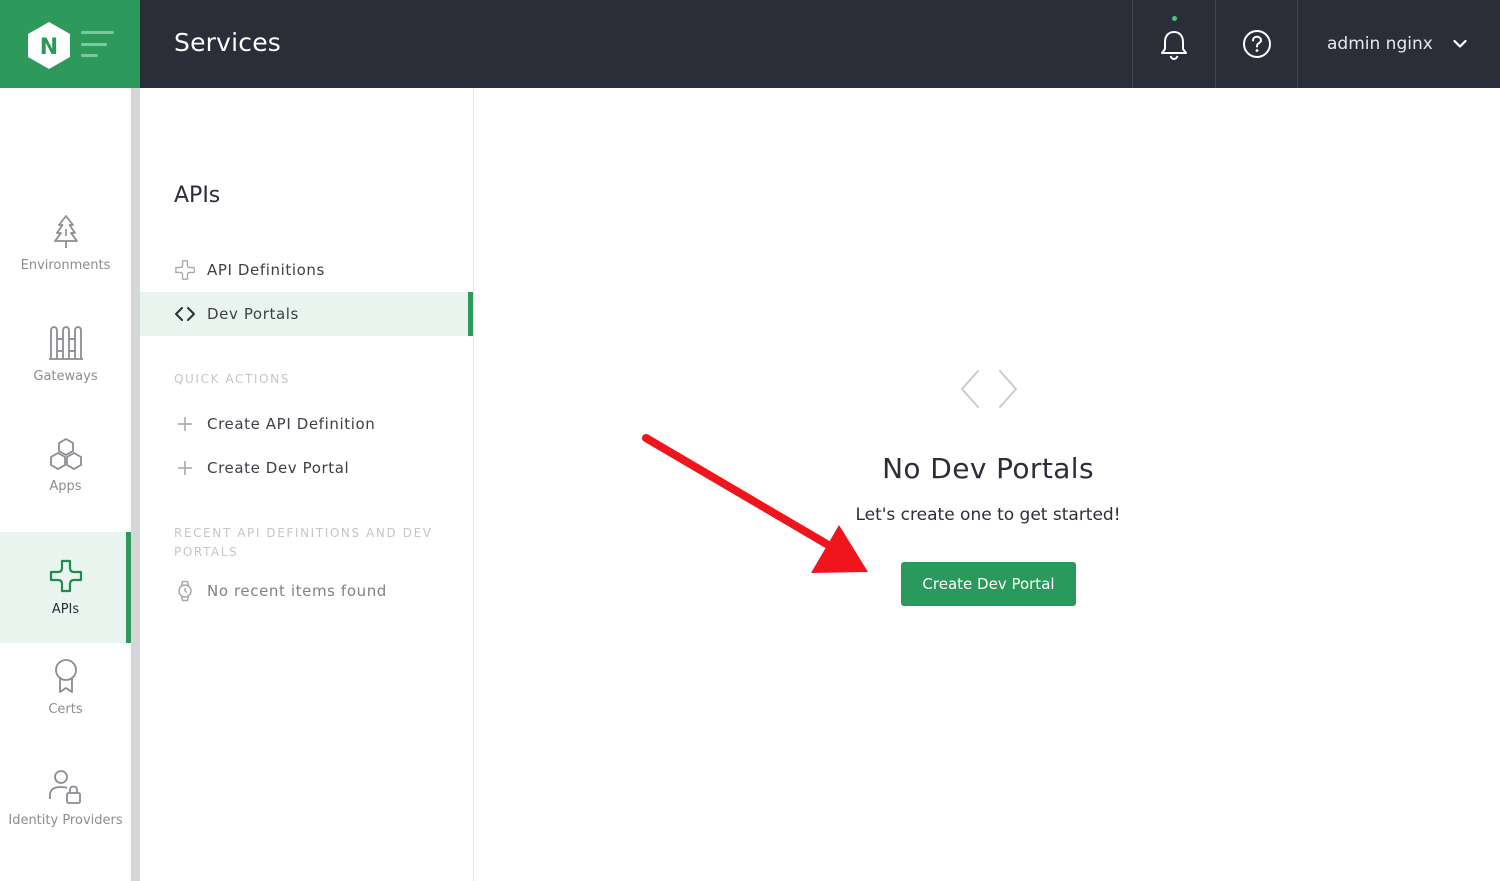  I want to click on help-circle-icon, so click(1257, 44).